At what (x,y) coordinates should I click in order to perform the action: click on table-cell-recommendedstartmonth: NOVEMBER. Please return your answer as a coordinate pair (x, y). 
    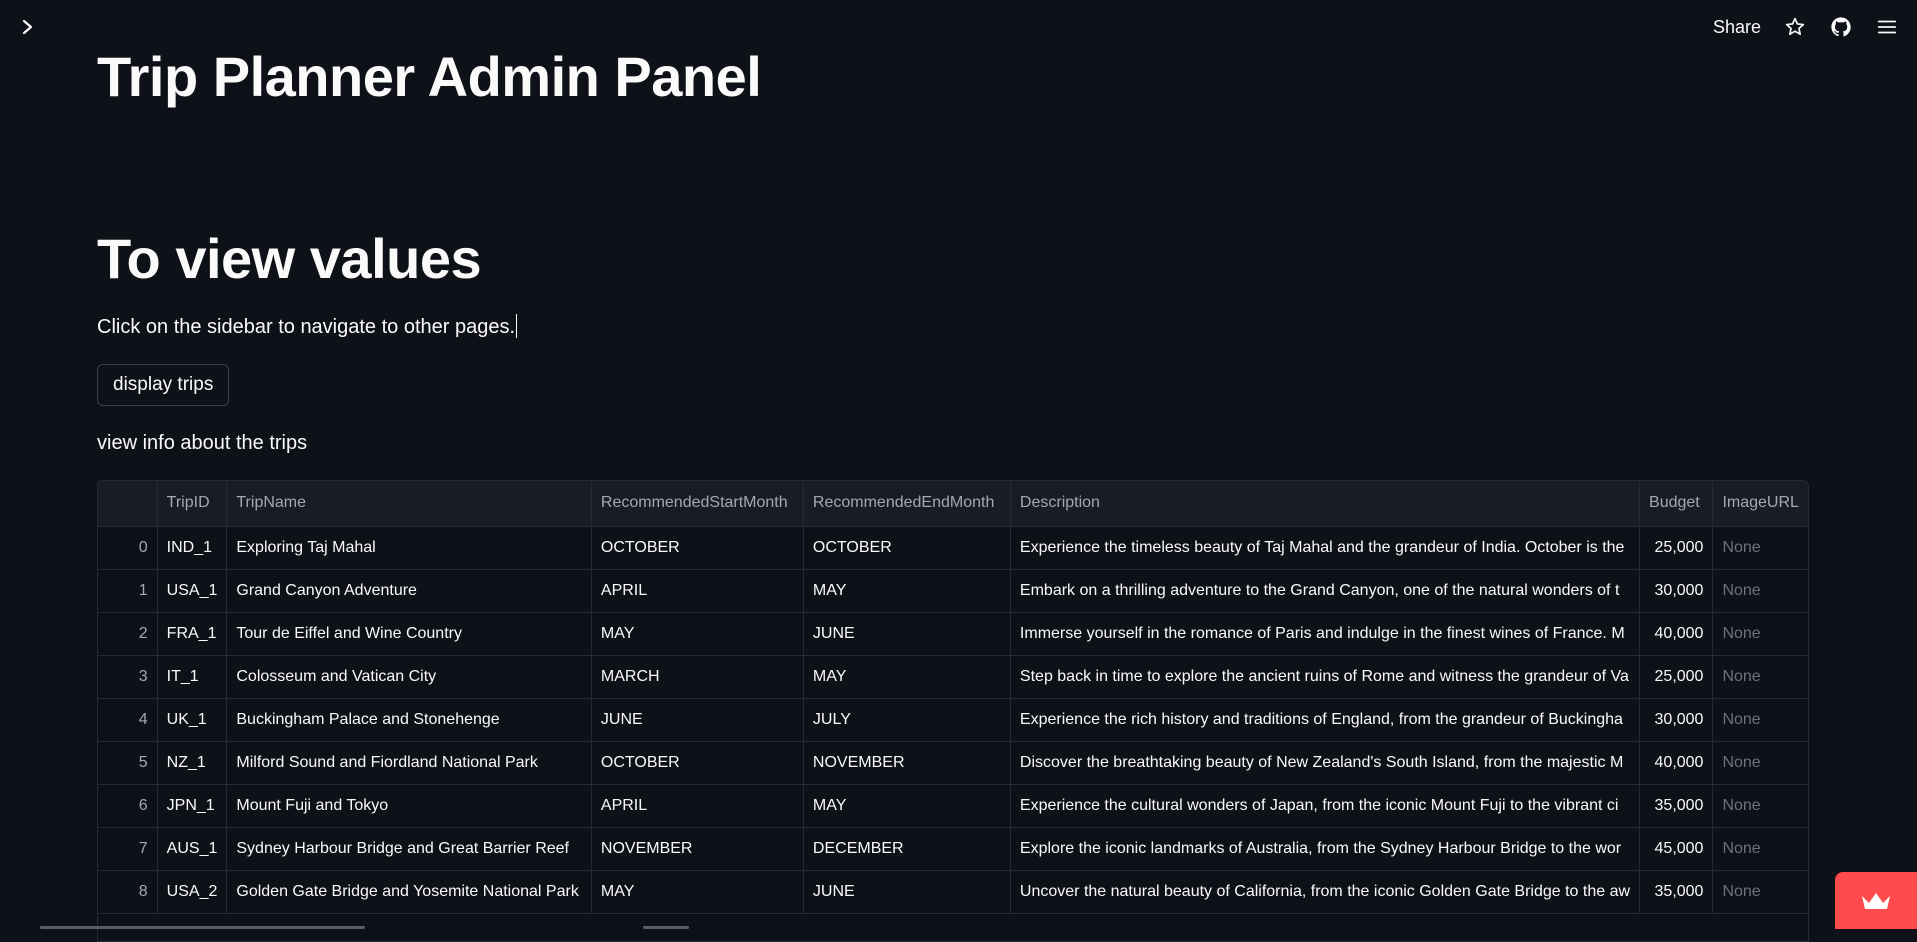
    Looking at the image, I should click on (697, 849).